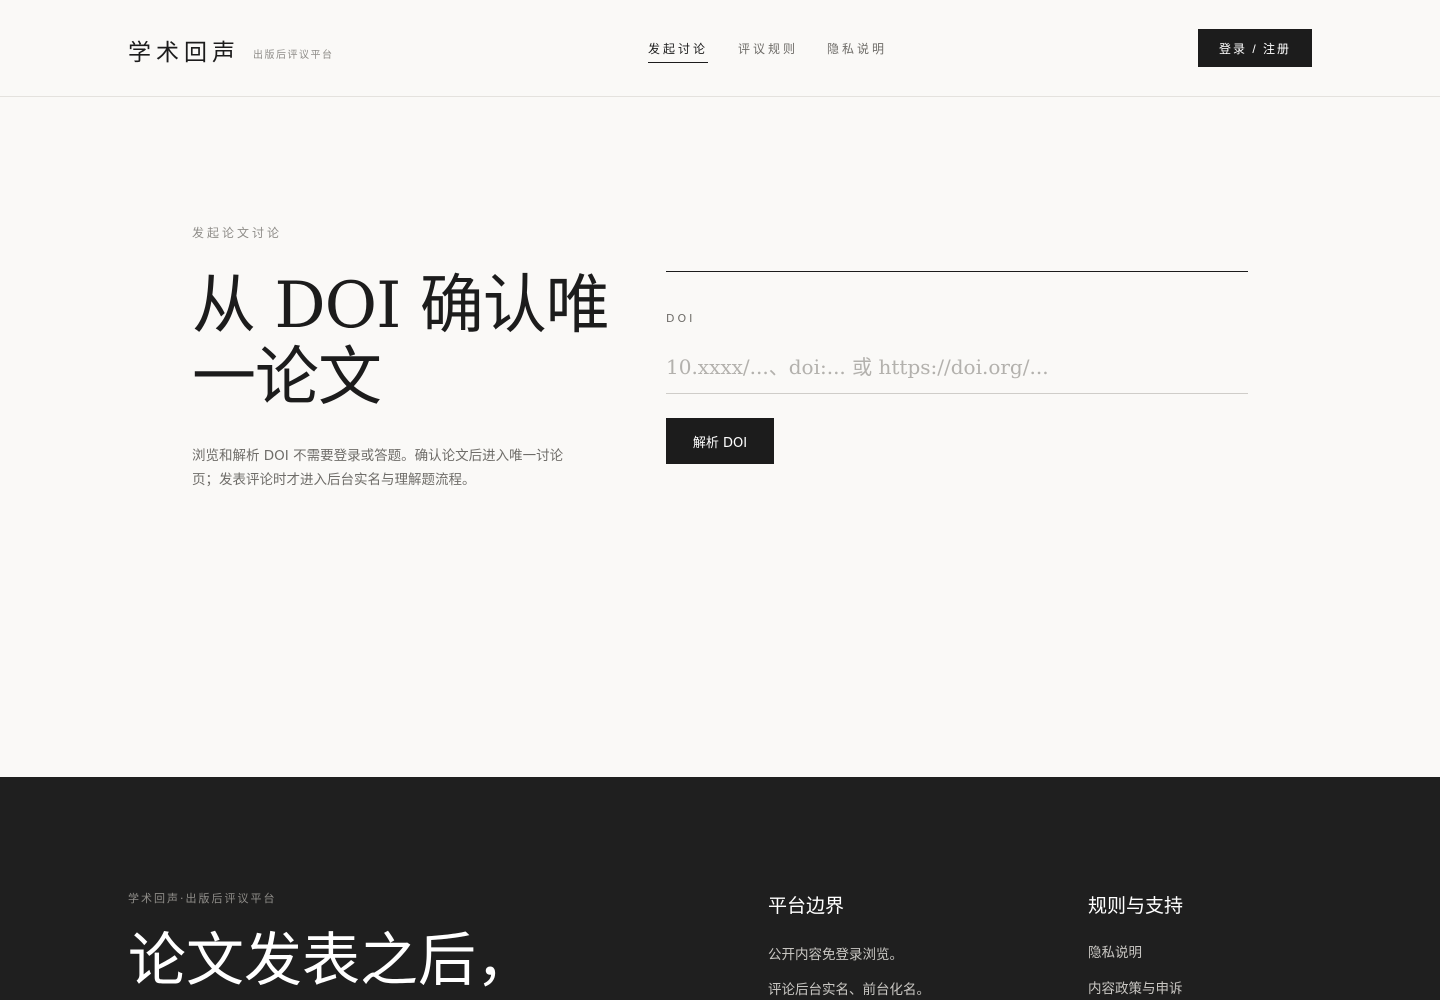  What do you see at coordinates (331, 960) in the screenshot?
I see `footer-title: 论文发表之后，` at bounding box center [331, 960].